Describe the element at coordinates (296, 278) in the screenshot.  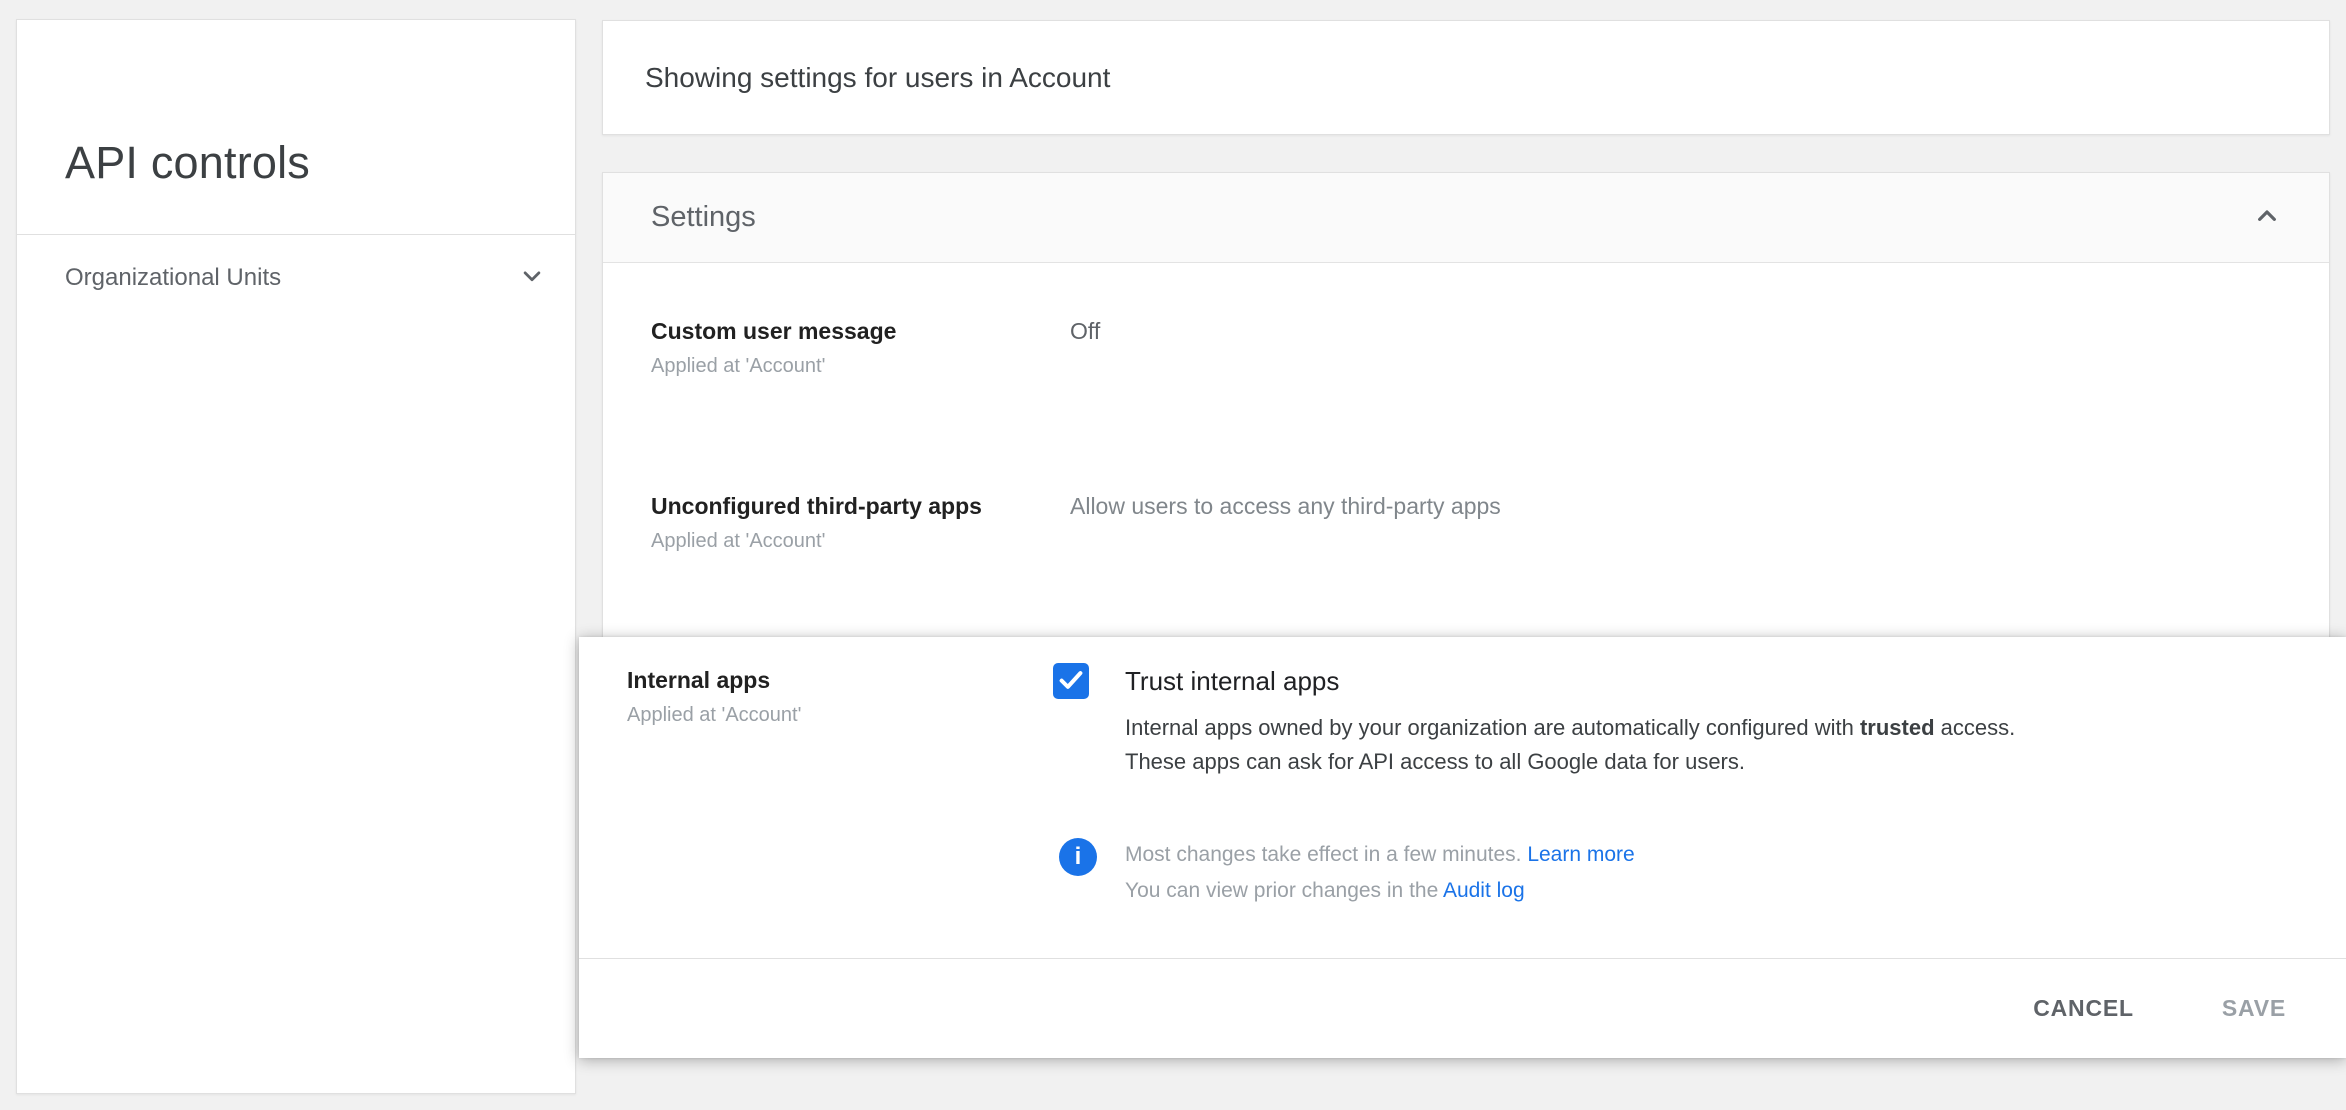
I see `sidebar-item-organizational-units: Organizational Units` at that location.